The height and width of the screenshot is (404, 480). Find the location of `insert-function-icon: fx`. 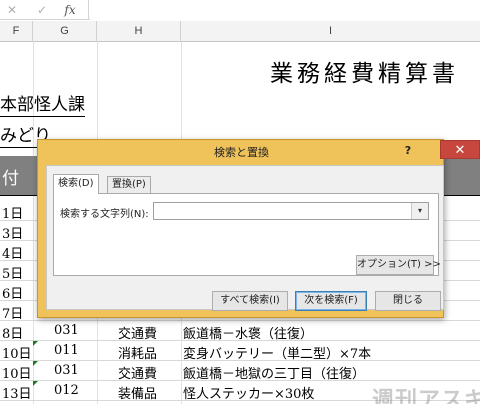

insert-function-icon: fx is located at coordinates (70, 10).